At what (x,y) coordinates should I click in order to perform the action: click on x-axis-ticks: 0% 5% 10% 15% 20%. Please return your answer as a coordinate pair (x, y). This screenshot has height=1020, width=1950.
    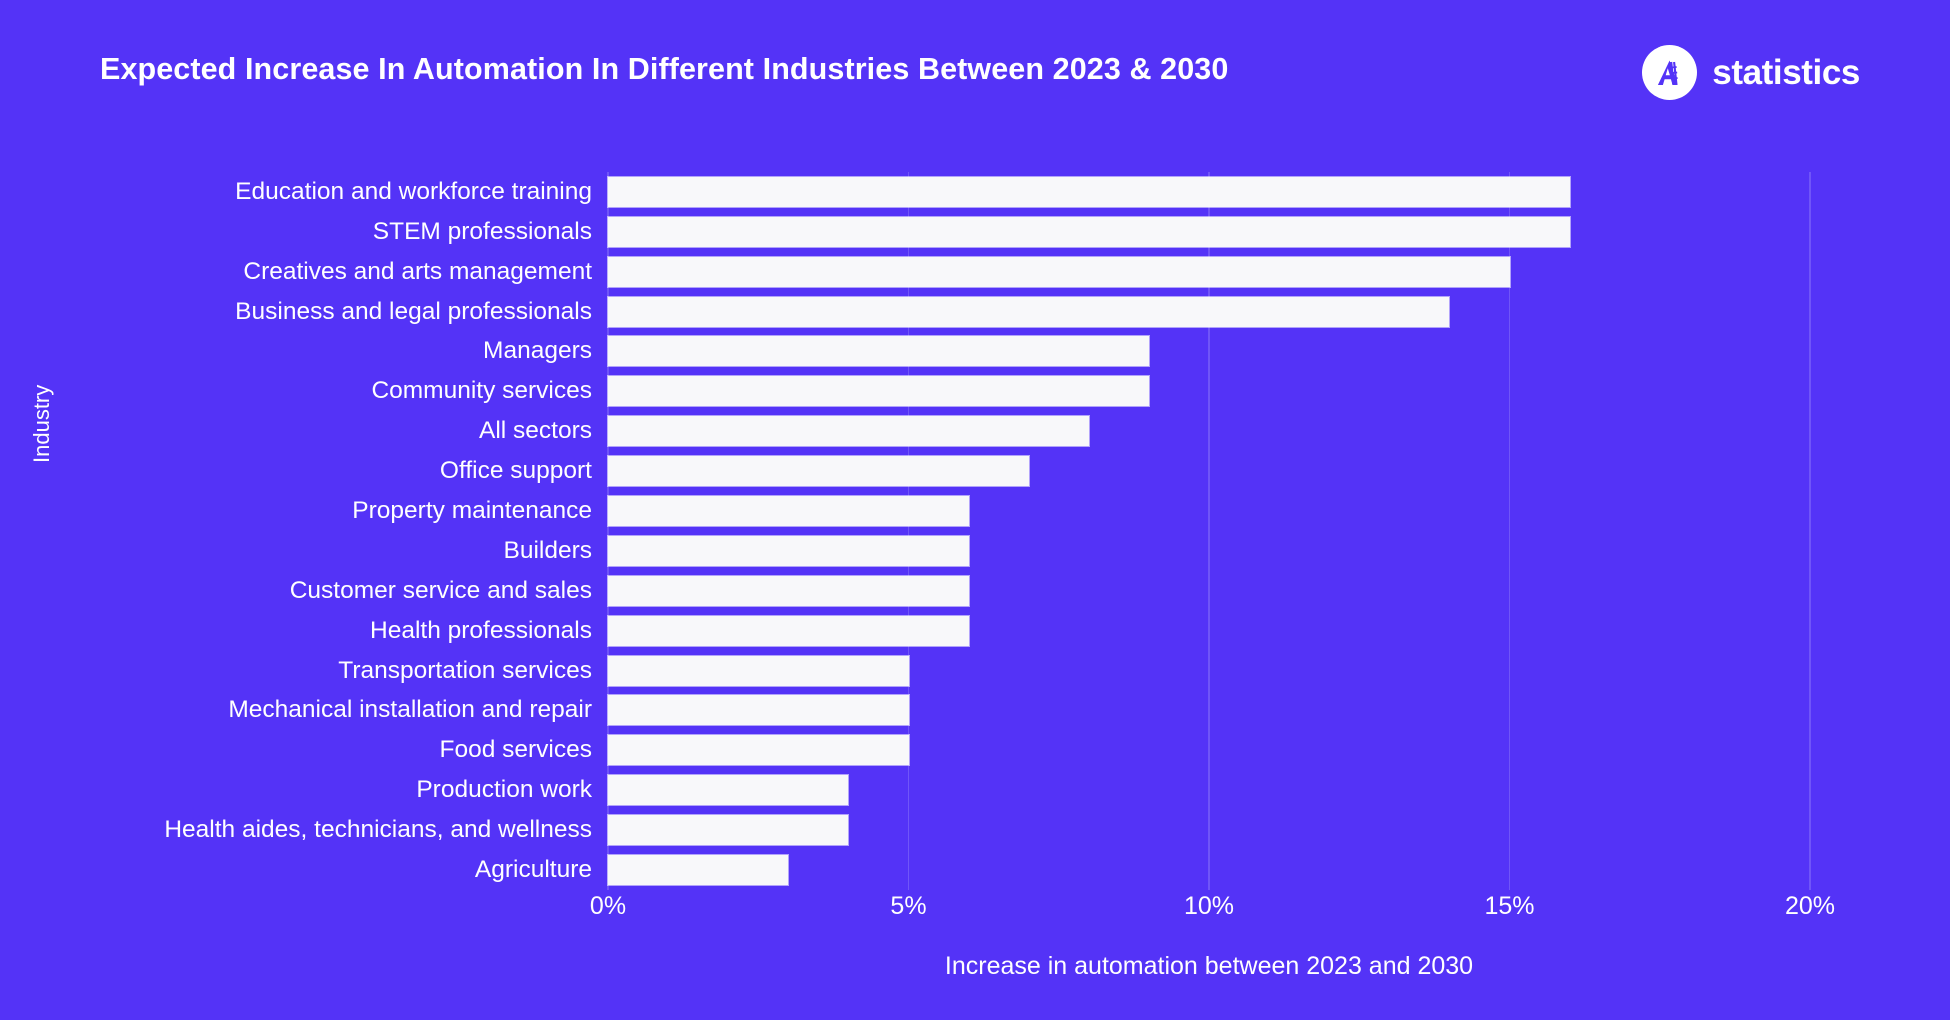
    Looking at the image, I should click on (975, 912).